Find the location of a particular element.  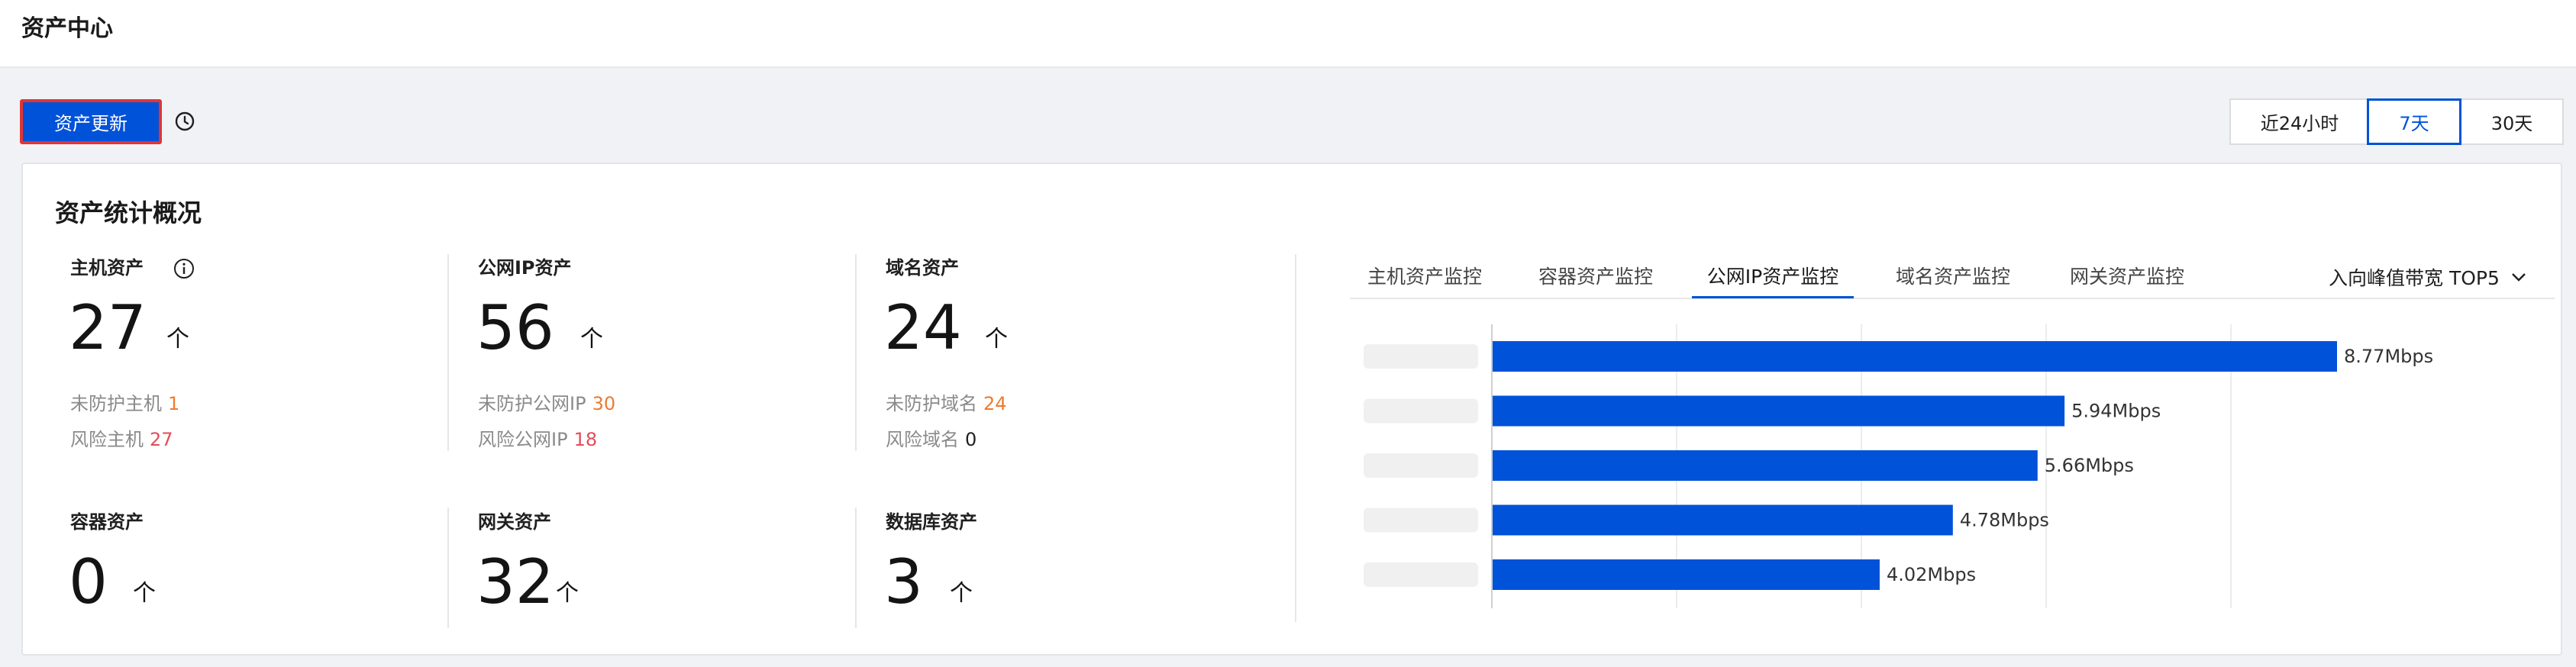

page-header: 资产中心 is located at coordinates (1288, 34).